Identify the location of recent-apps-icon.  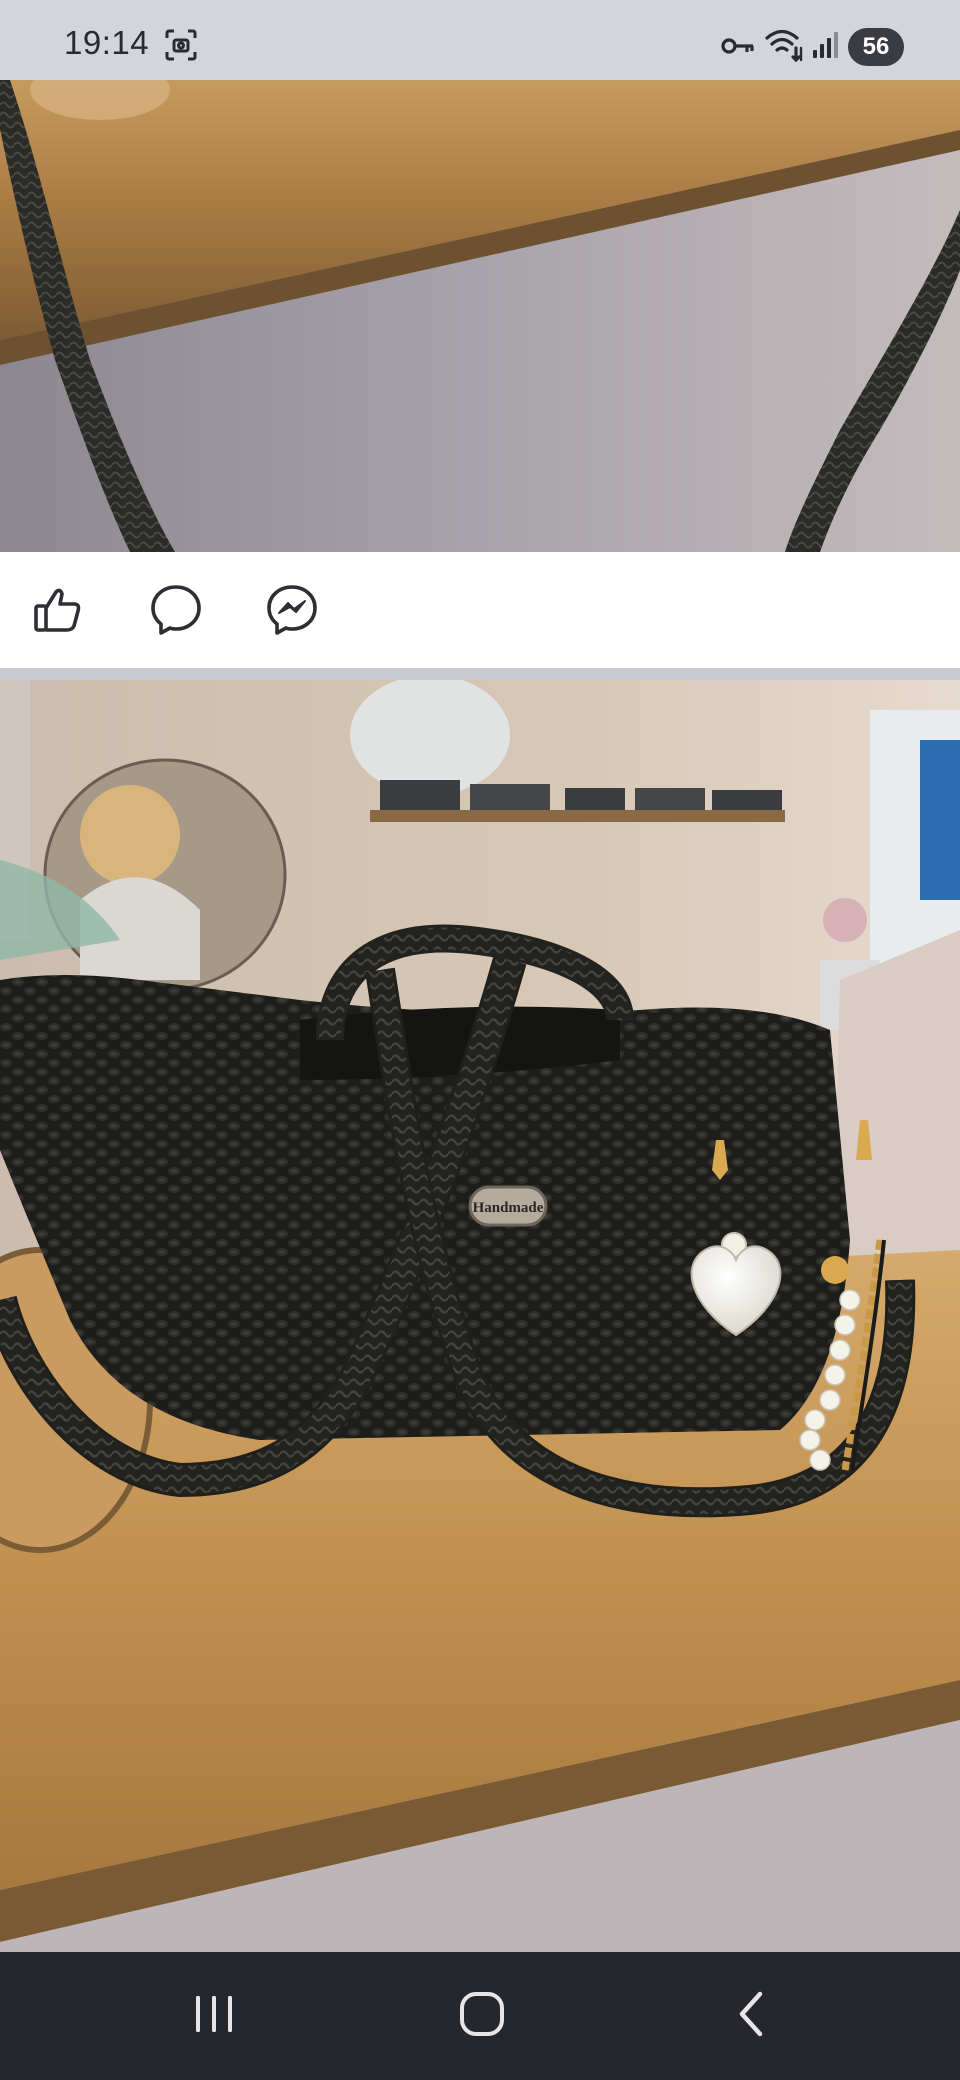
(214, 2016).